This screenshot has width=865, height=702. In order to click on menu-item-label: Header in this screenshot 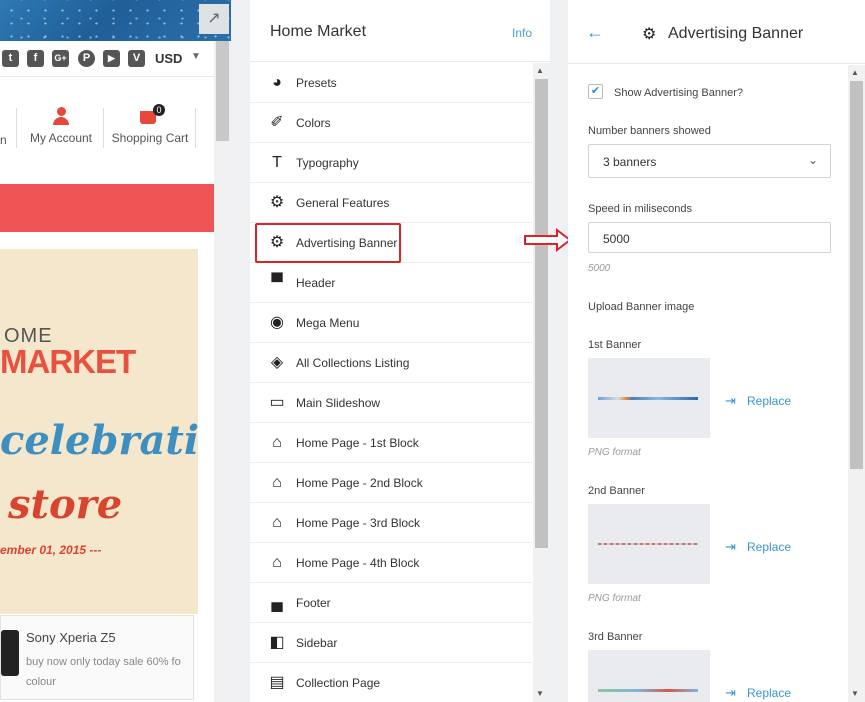, I will do `click(316, 283)`.